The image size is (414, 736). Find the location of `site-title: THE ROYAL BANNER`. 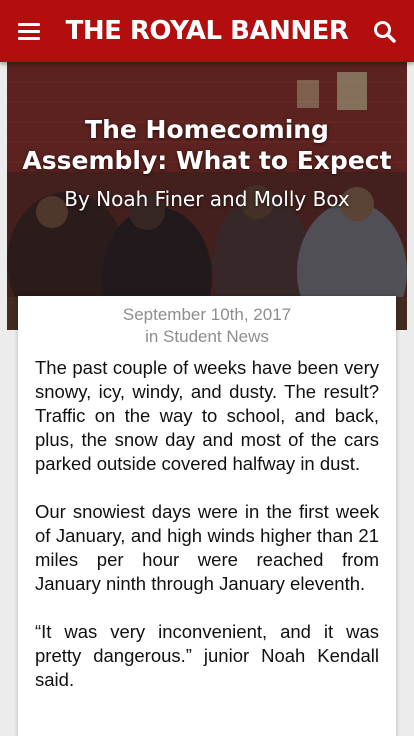

site-title: THE ROYAL BANNER is located at coordinates (207, 31).